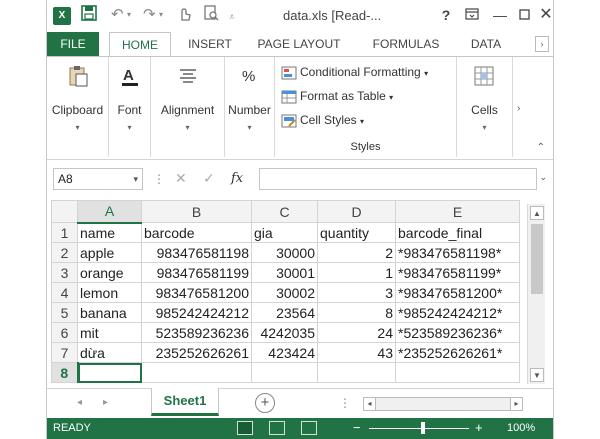 Image resolution: width=600 pixels, height=439 pixels. What do you see at coordinates (140, 44) in the screenshot?
I see `tab-home: HOME` at bounding box center [140, 44].